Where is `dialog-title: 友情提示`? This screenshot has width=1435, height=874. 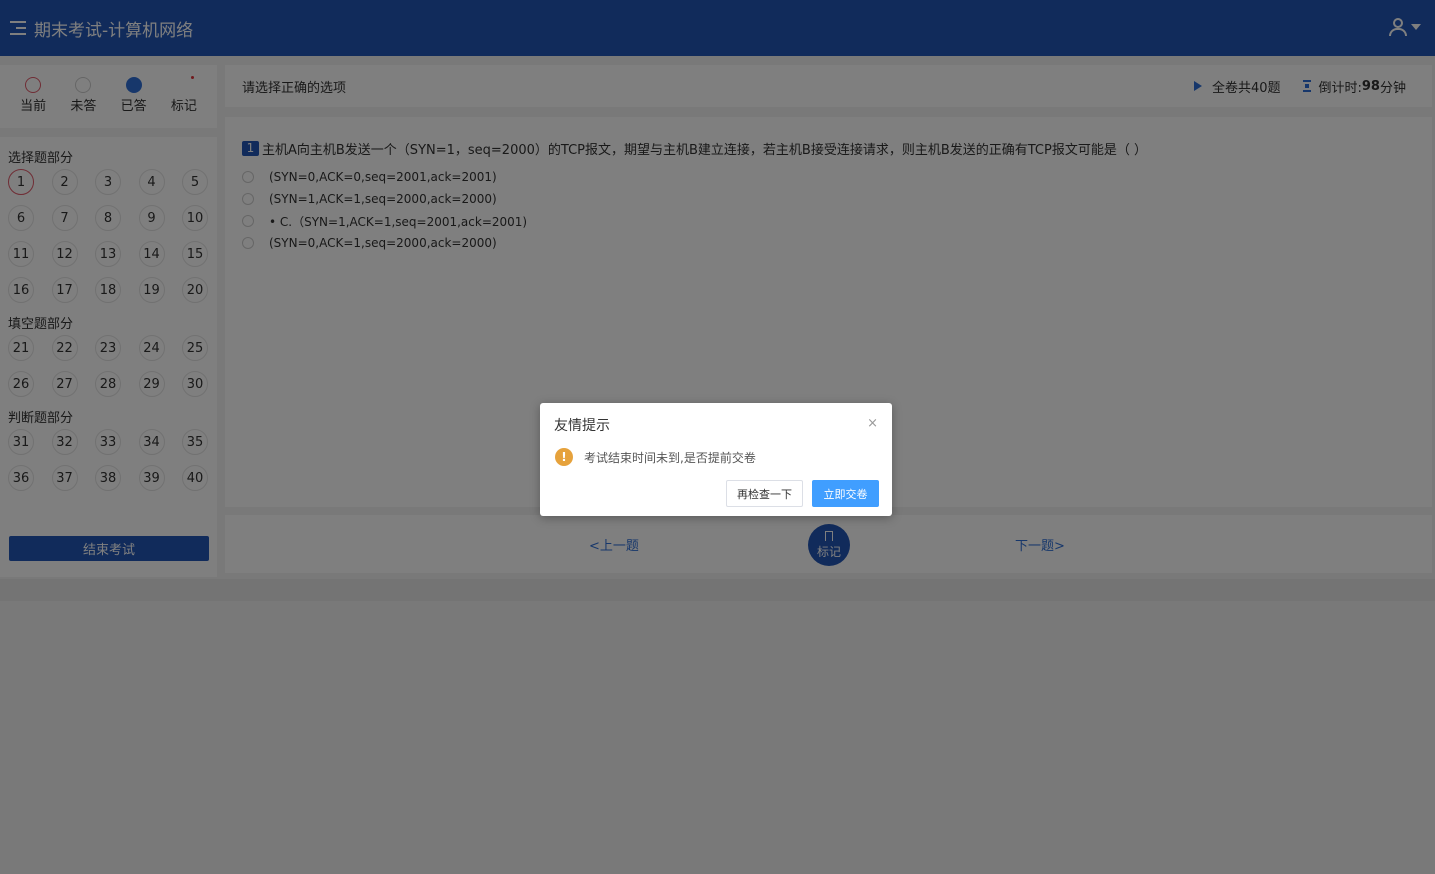
dialog-title: 友情提示 is located at coordinates (582, 426).